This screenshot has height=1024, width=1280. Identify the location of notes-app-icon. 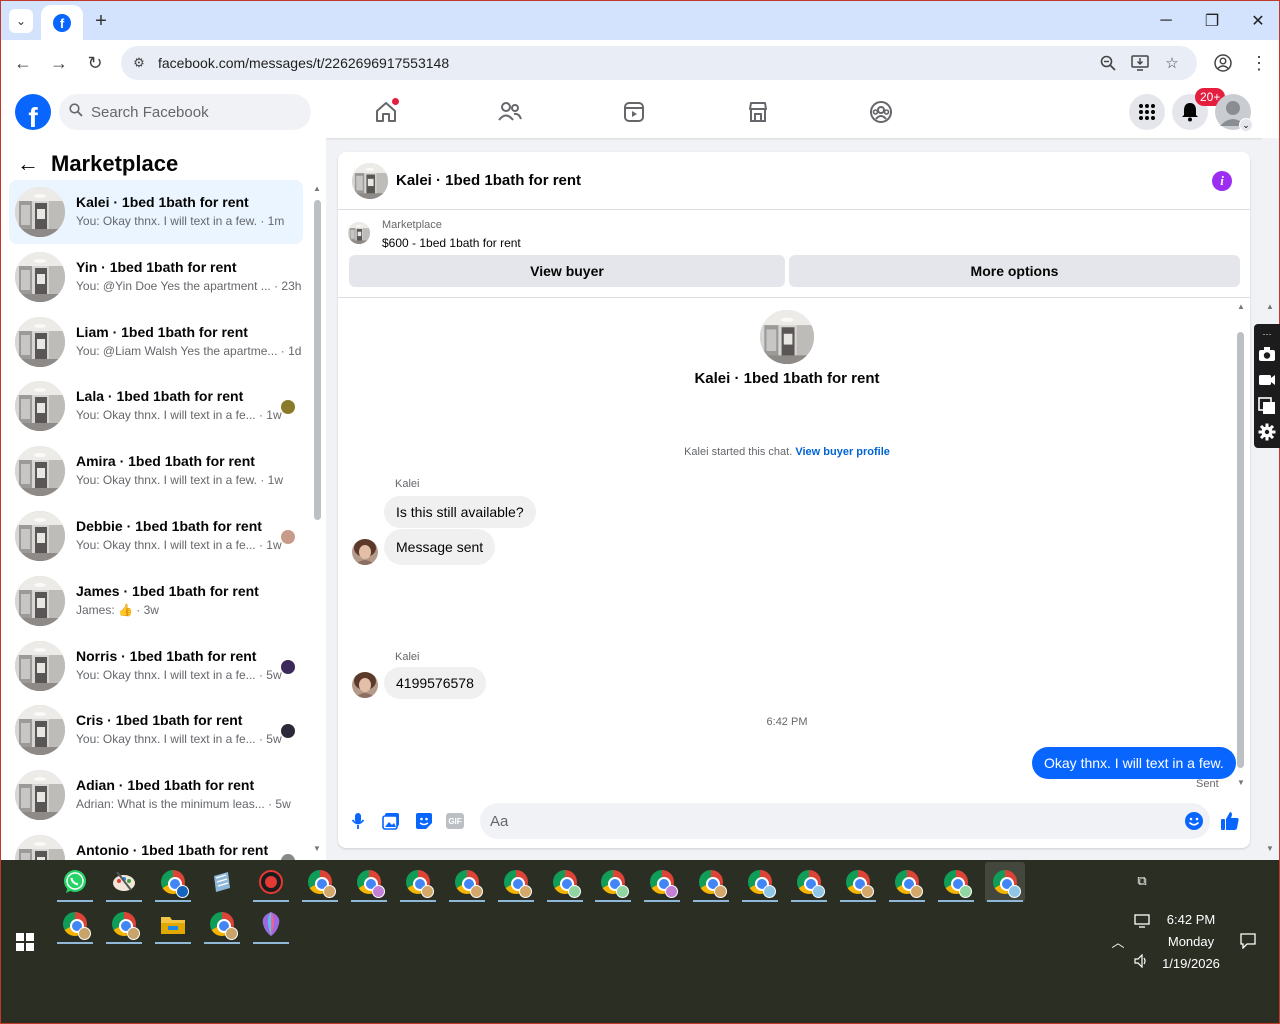
(222, 882).